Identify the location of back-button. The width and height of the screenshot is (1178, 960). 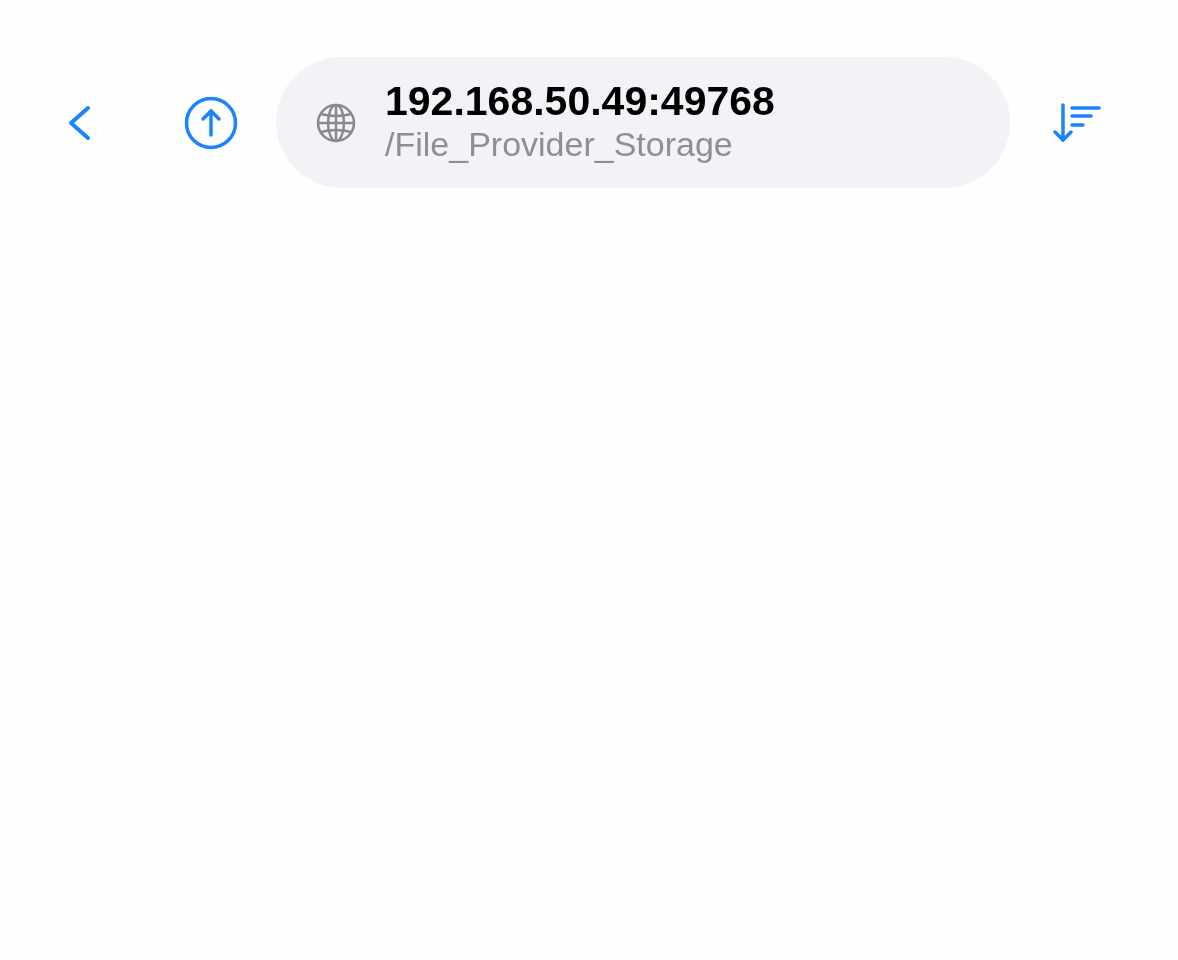
(79, 122).